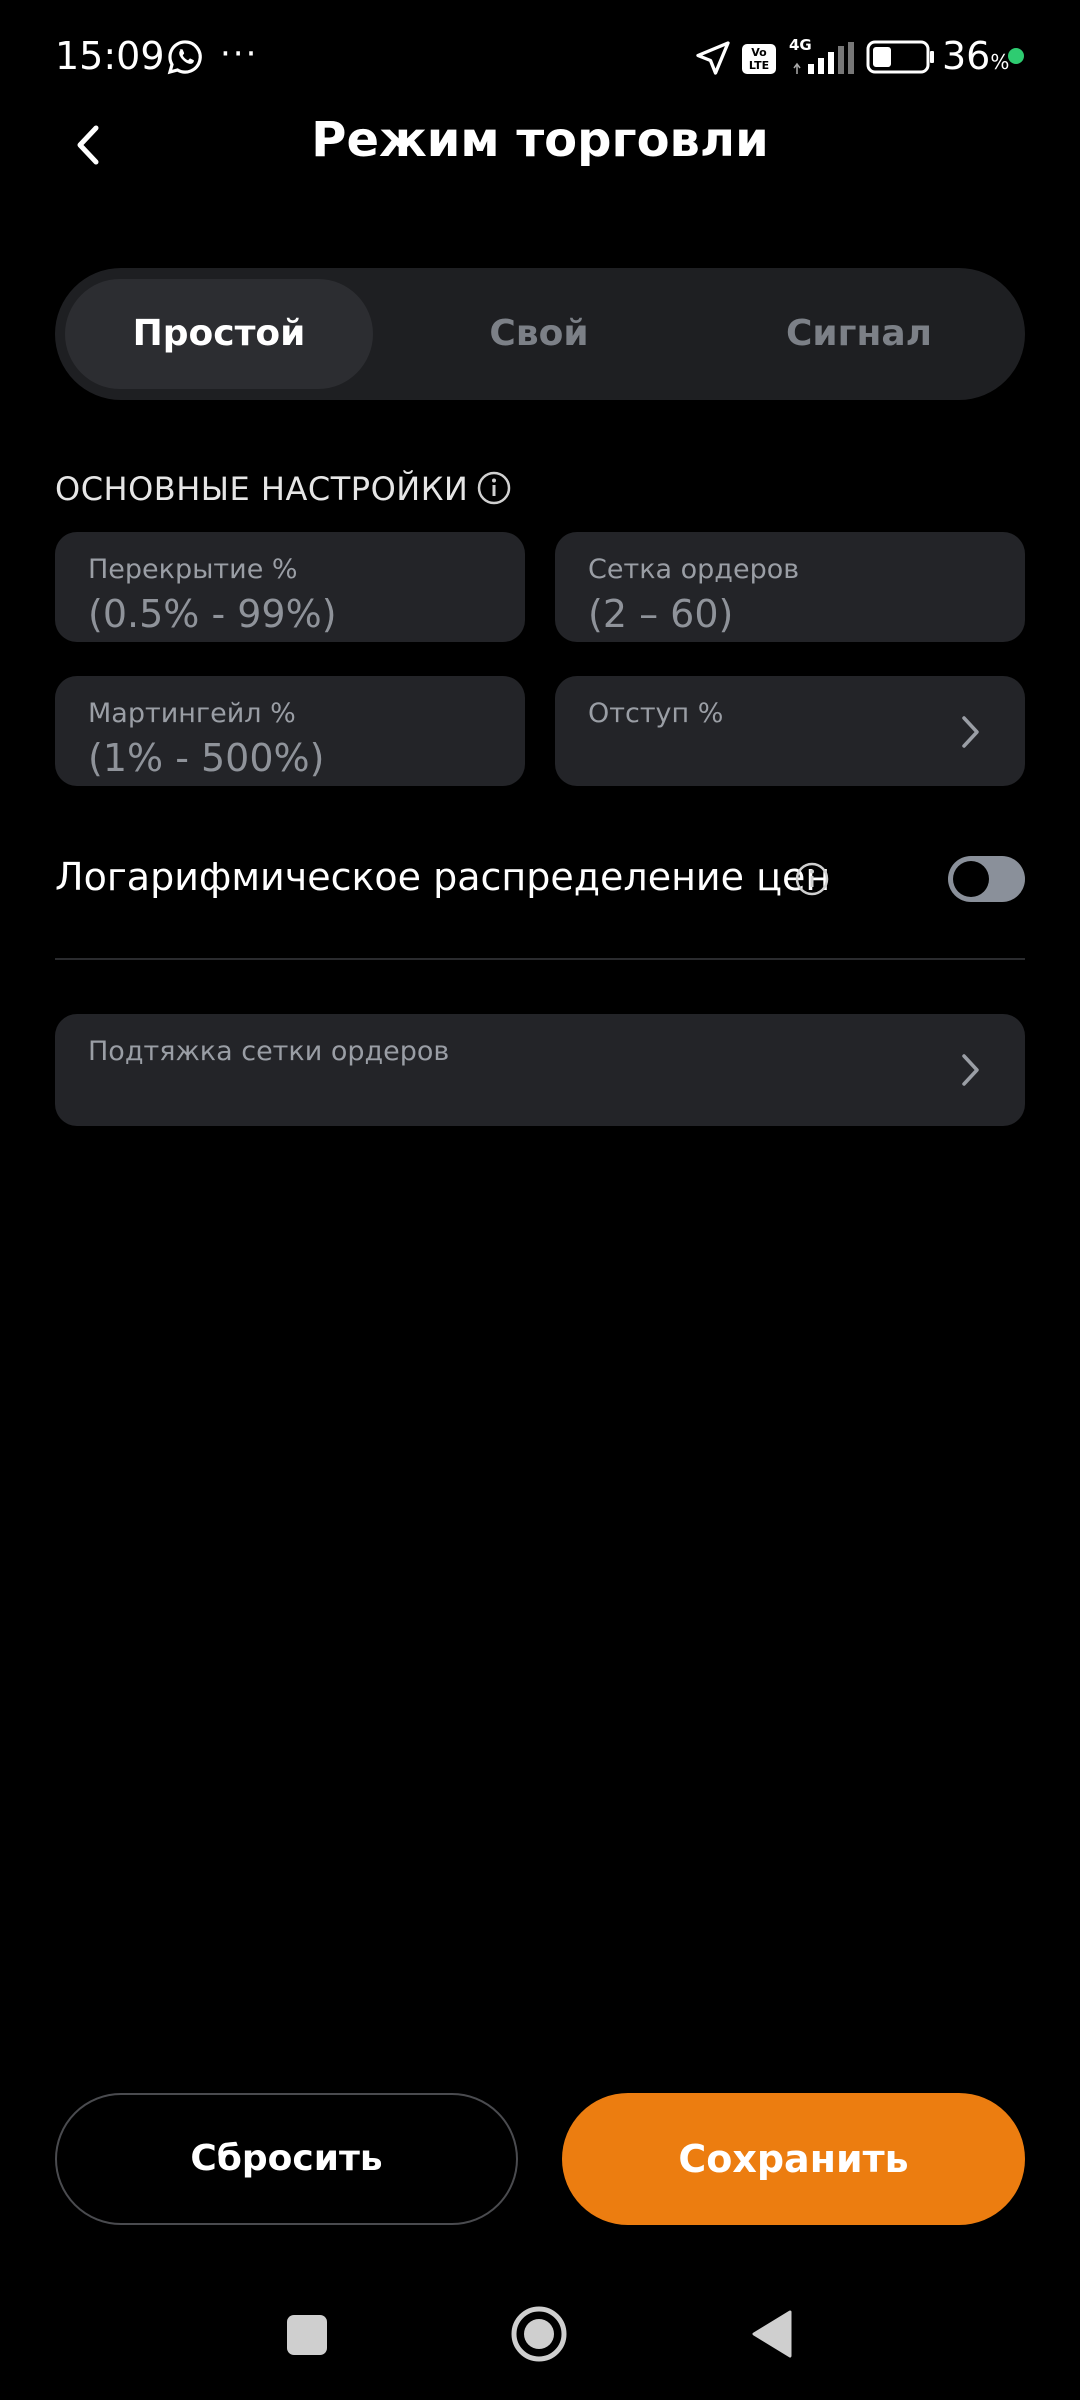 Image resolution: width=1080 pixels, height=2400 pixels. I want to click on more-dots-icon: ···, so click(239, 54).